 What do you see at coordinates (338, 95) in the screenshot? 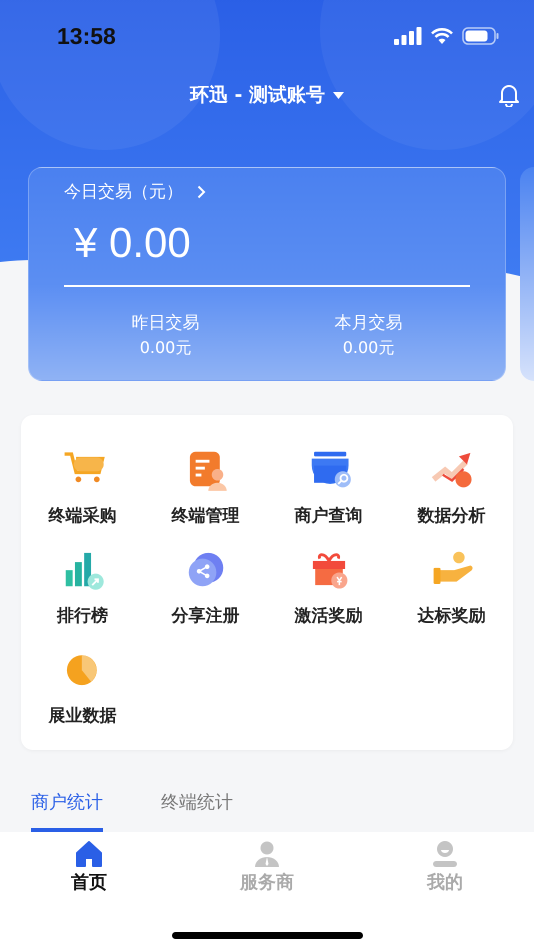
I see `caret-icon` at bounding box center [338, 95].